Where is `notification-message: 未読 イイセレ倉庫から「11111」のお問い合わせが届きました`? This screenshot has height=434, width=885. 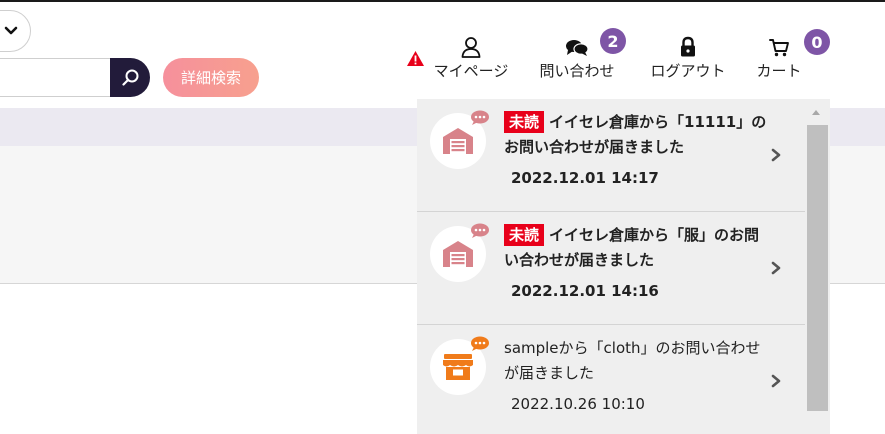 notification-message: 未読 イイセレ倉庫から「11111」のお問い合わせが届きました is located at coordinates (636, 135).